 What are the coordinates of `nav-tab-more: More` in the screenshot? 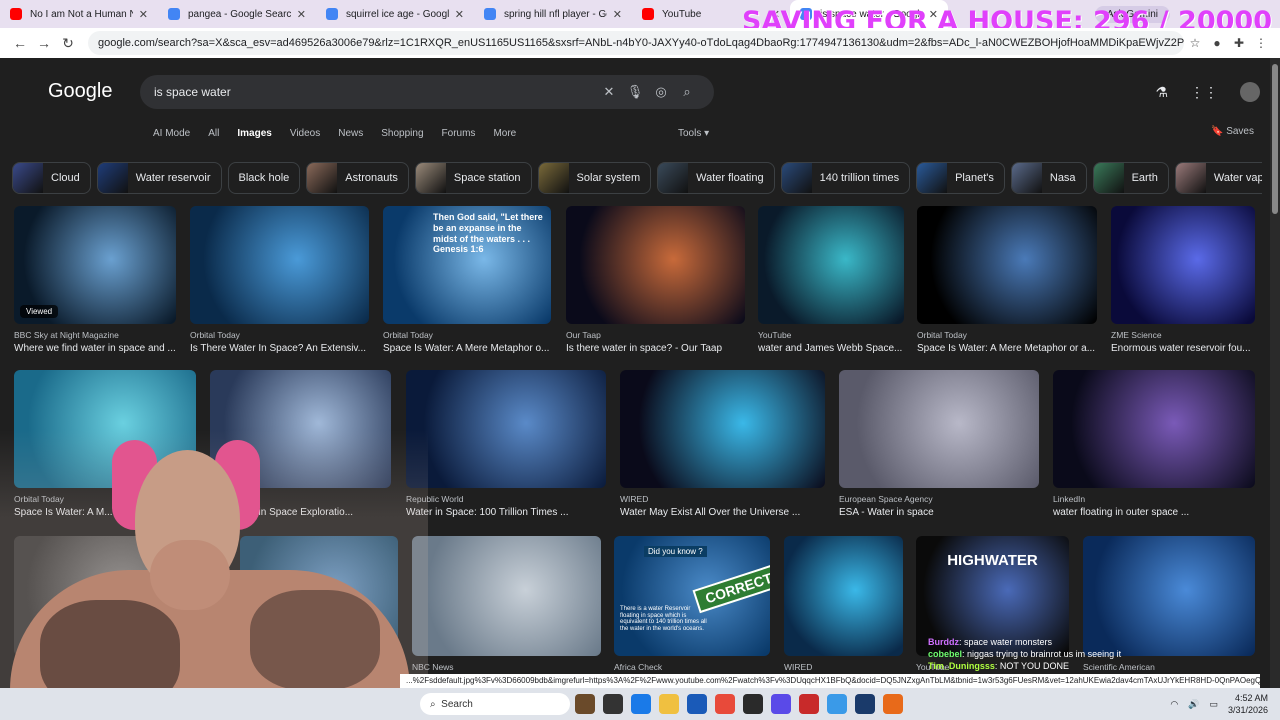 It's located at (504, 133).